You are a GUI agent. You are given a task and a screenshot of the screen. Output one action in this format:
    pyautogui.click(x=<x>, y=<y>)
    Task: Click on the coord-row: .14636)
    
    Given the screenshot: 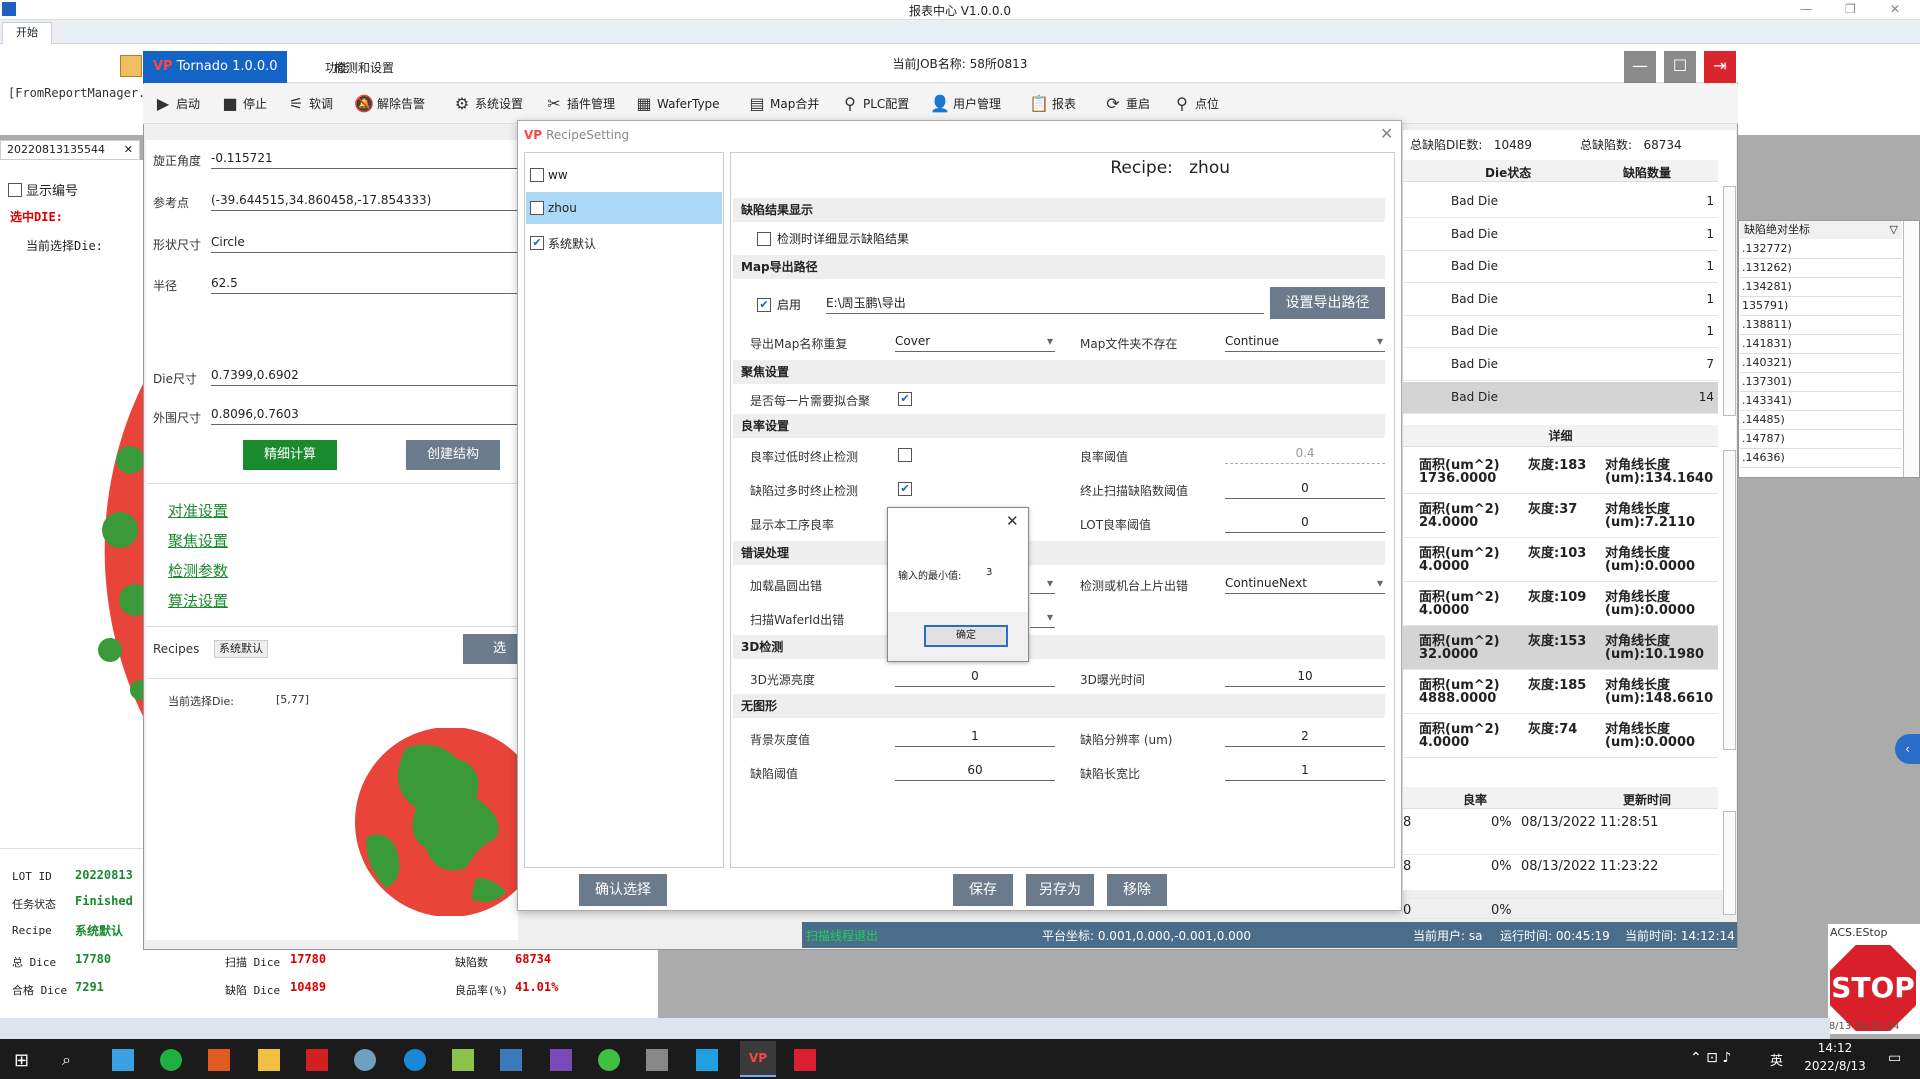 What is the action you would take?
    pyautogui.click(x=1821, y=458)
    